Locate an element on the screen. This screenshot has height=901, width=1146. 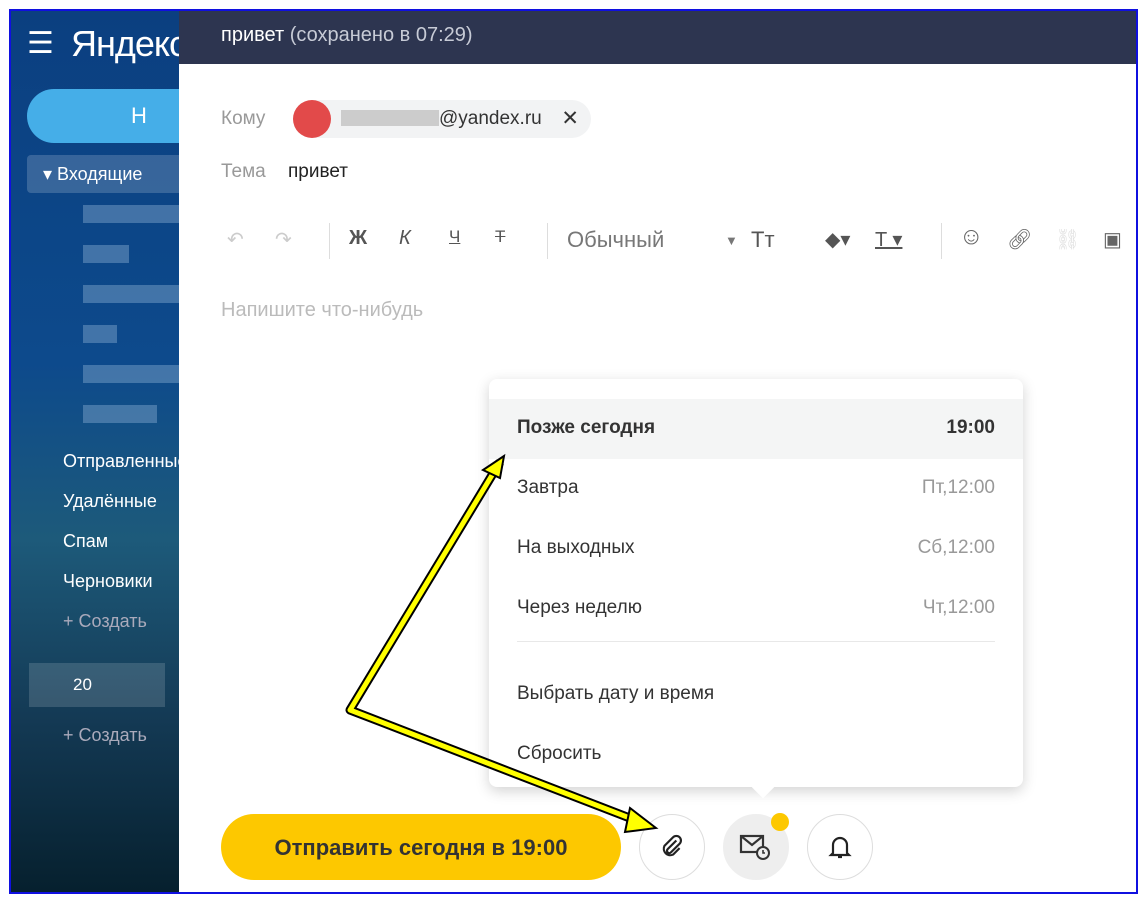
underline-button: Ч is located at coordinates (454, 237).